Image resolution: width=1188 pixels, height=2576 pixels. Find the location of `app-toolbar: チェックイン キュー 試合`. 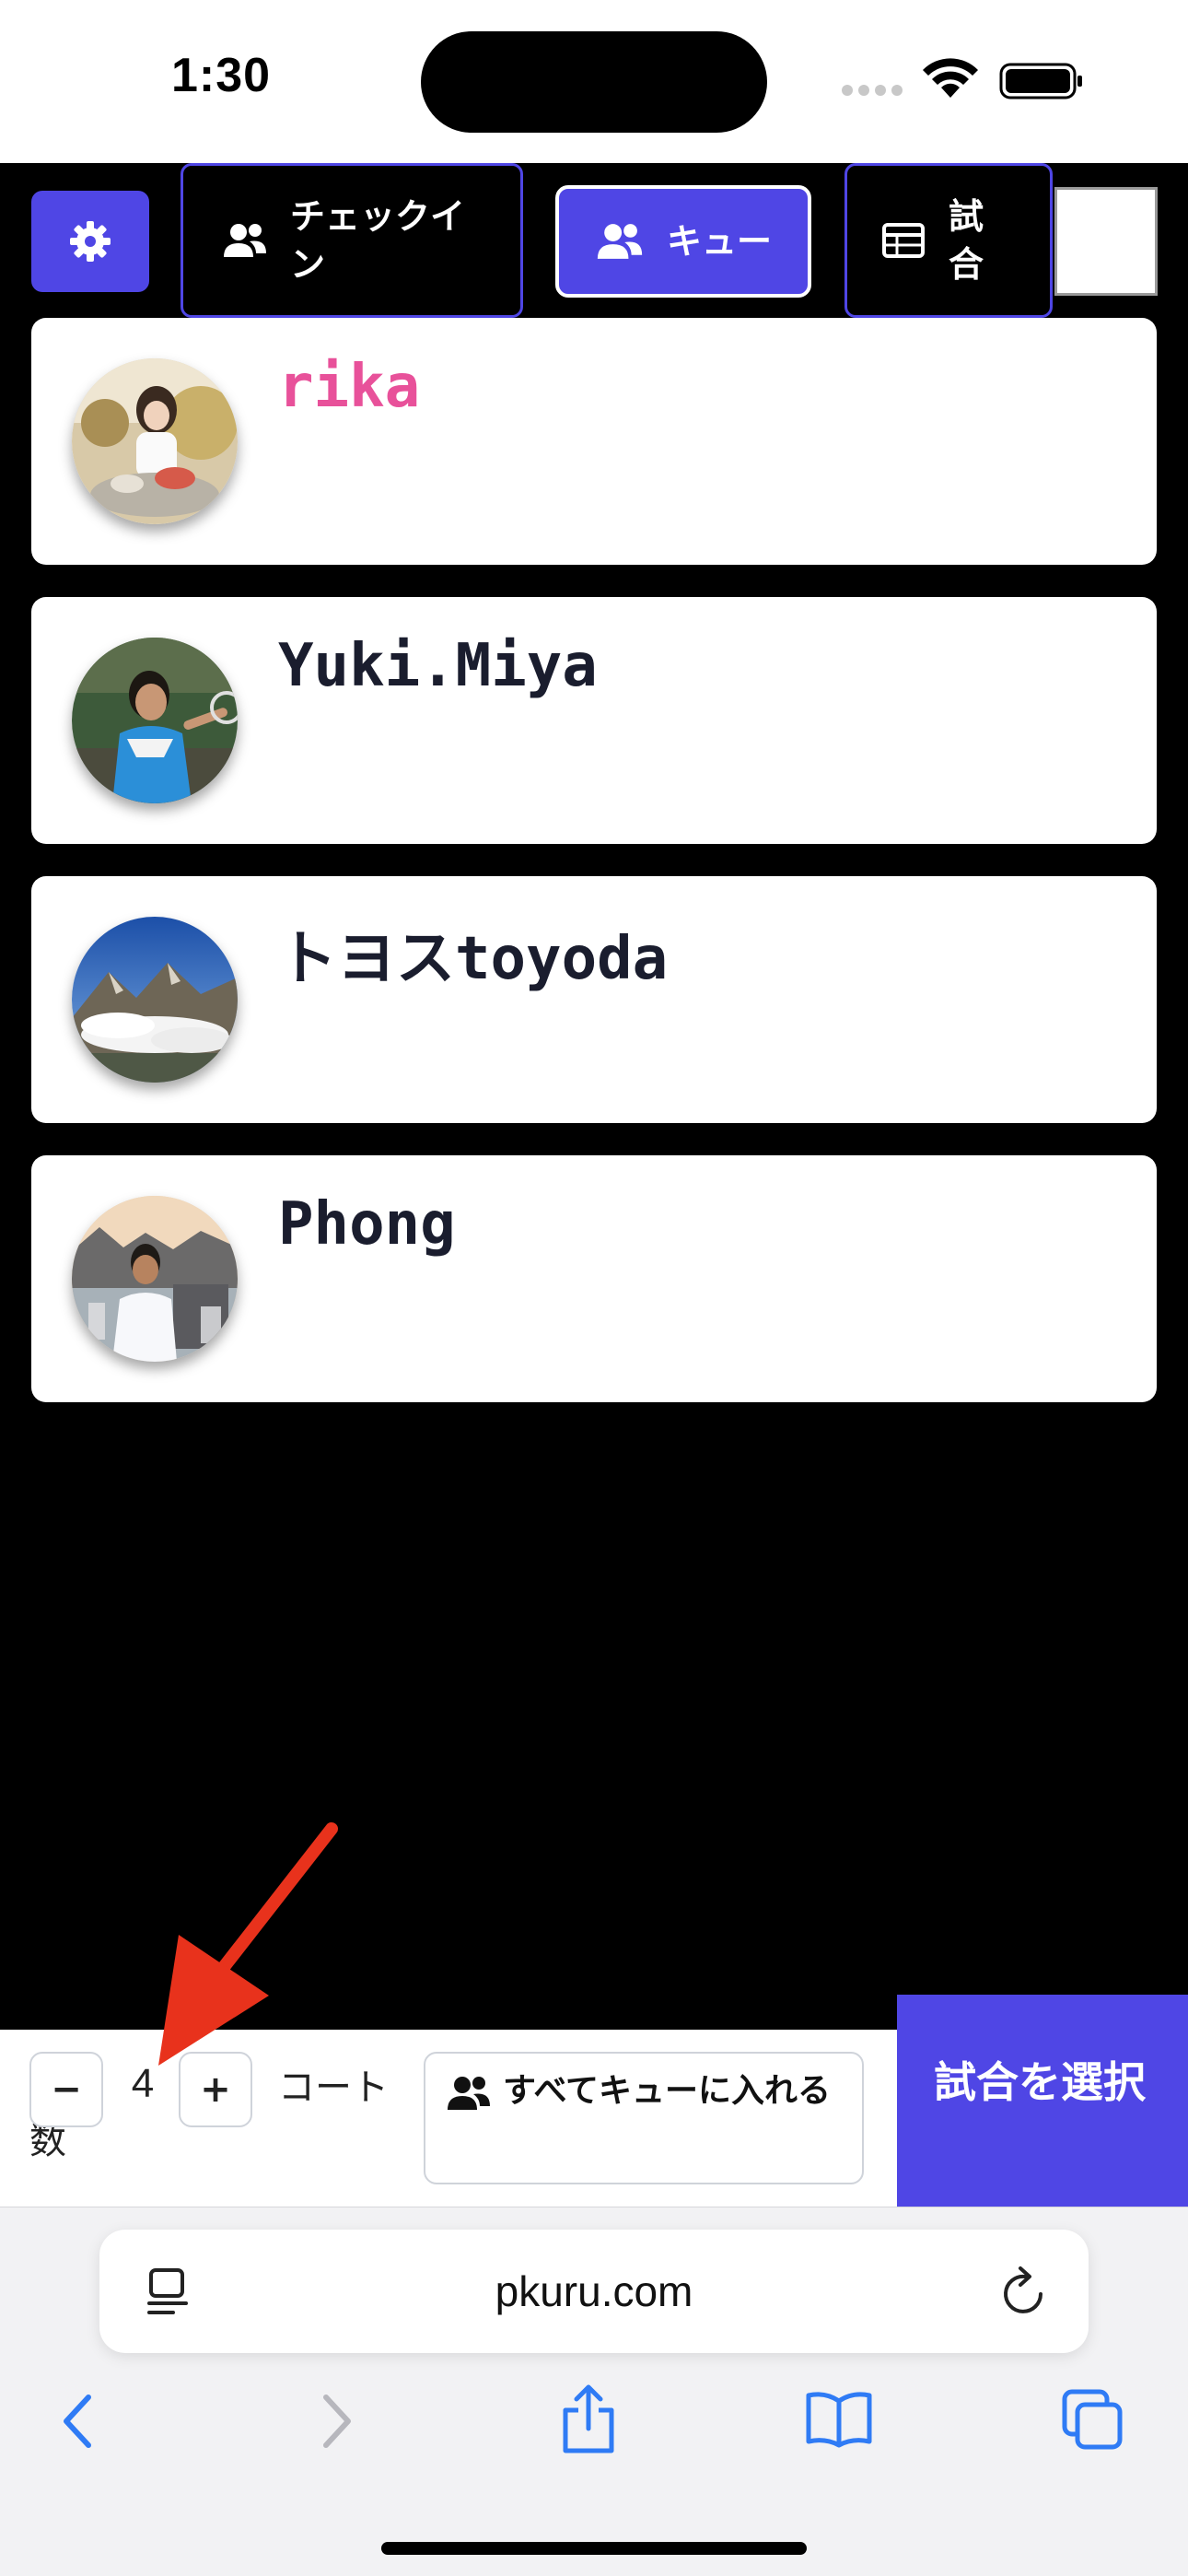

app-toolbar: チェックイン キュー 試合 is located at coordinates (594, 240).